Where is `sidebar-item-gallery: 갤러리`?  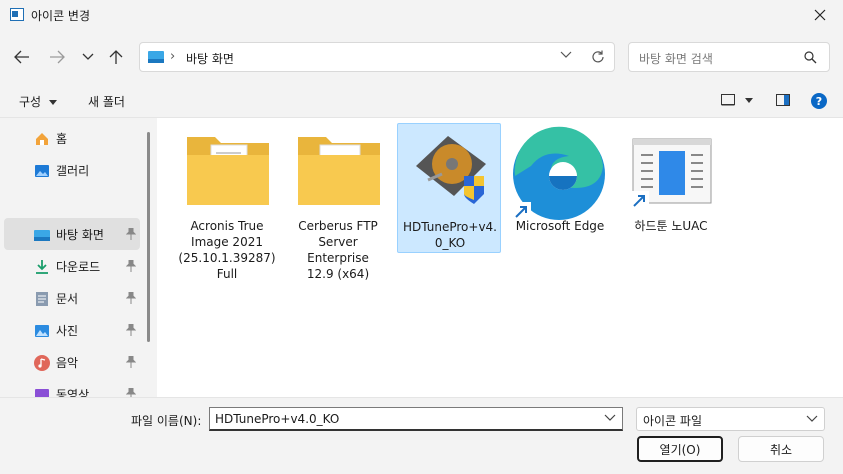 sidebar-item-gallery: 갤러리 is located at coordinates (72, 170).